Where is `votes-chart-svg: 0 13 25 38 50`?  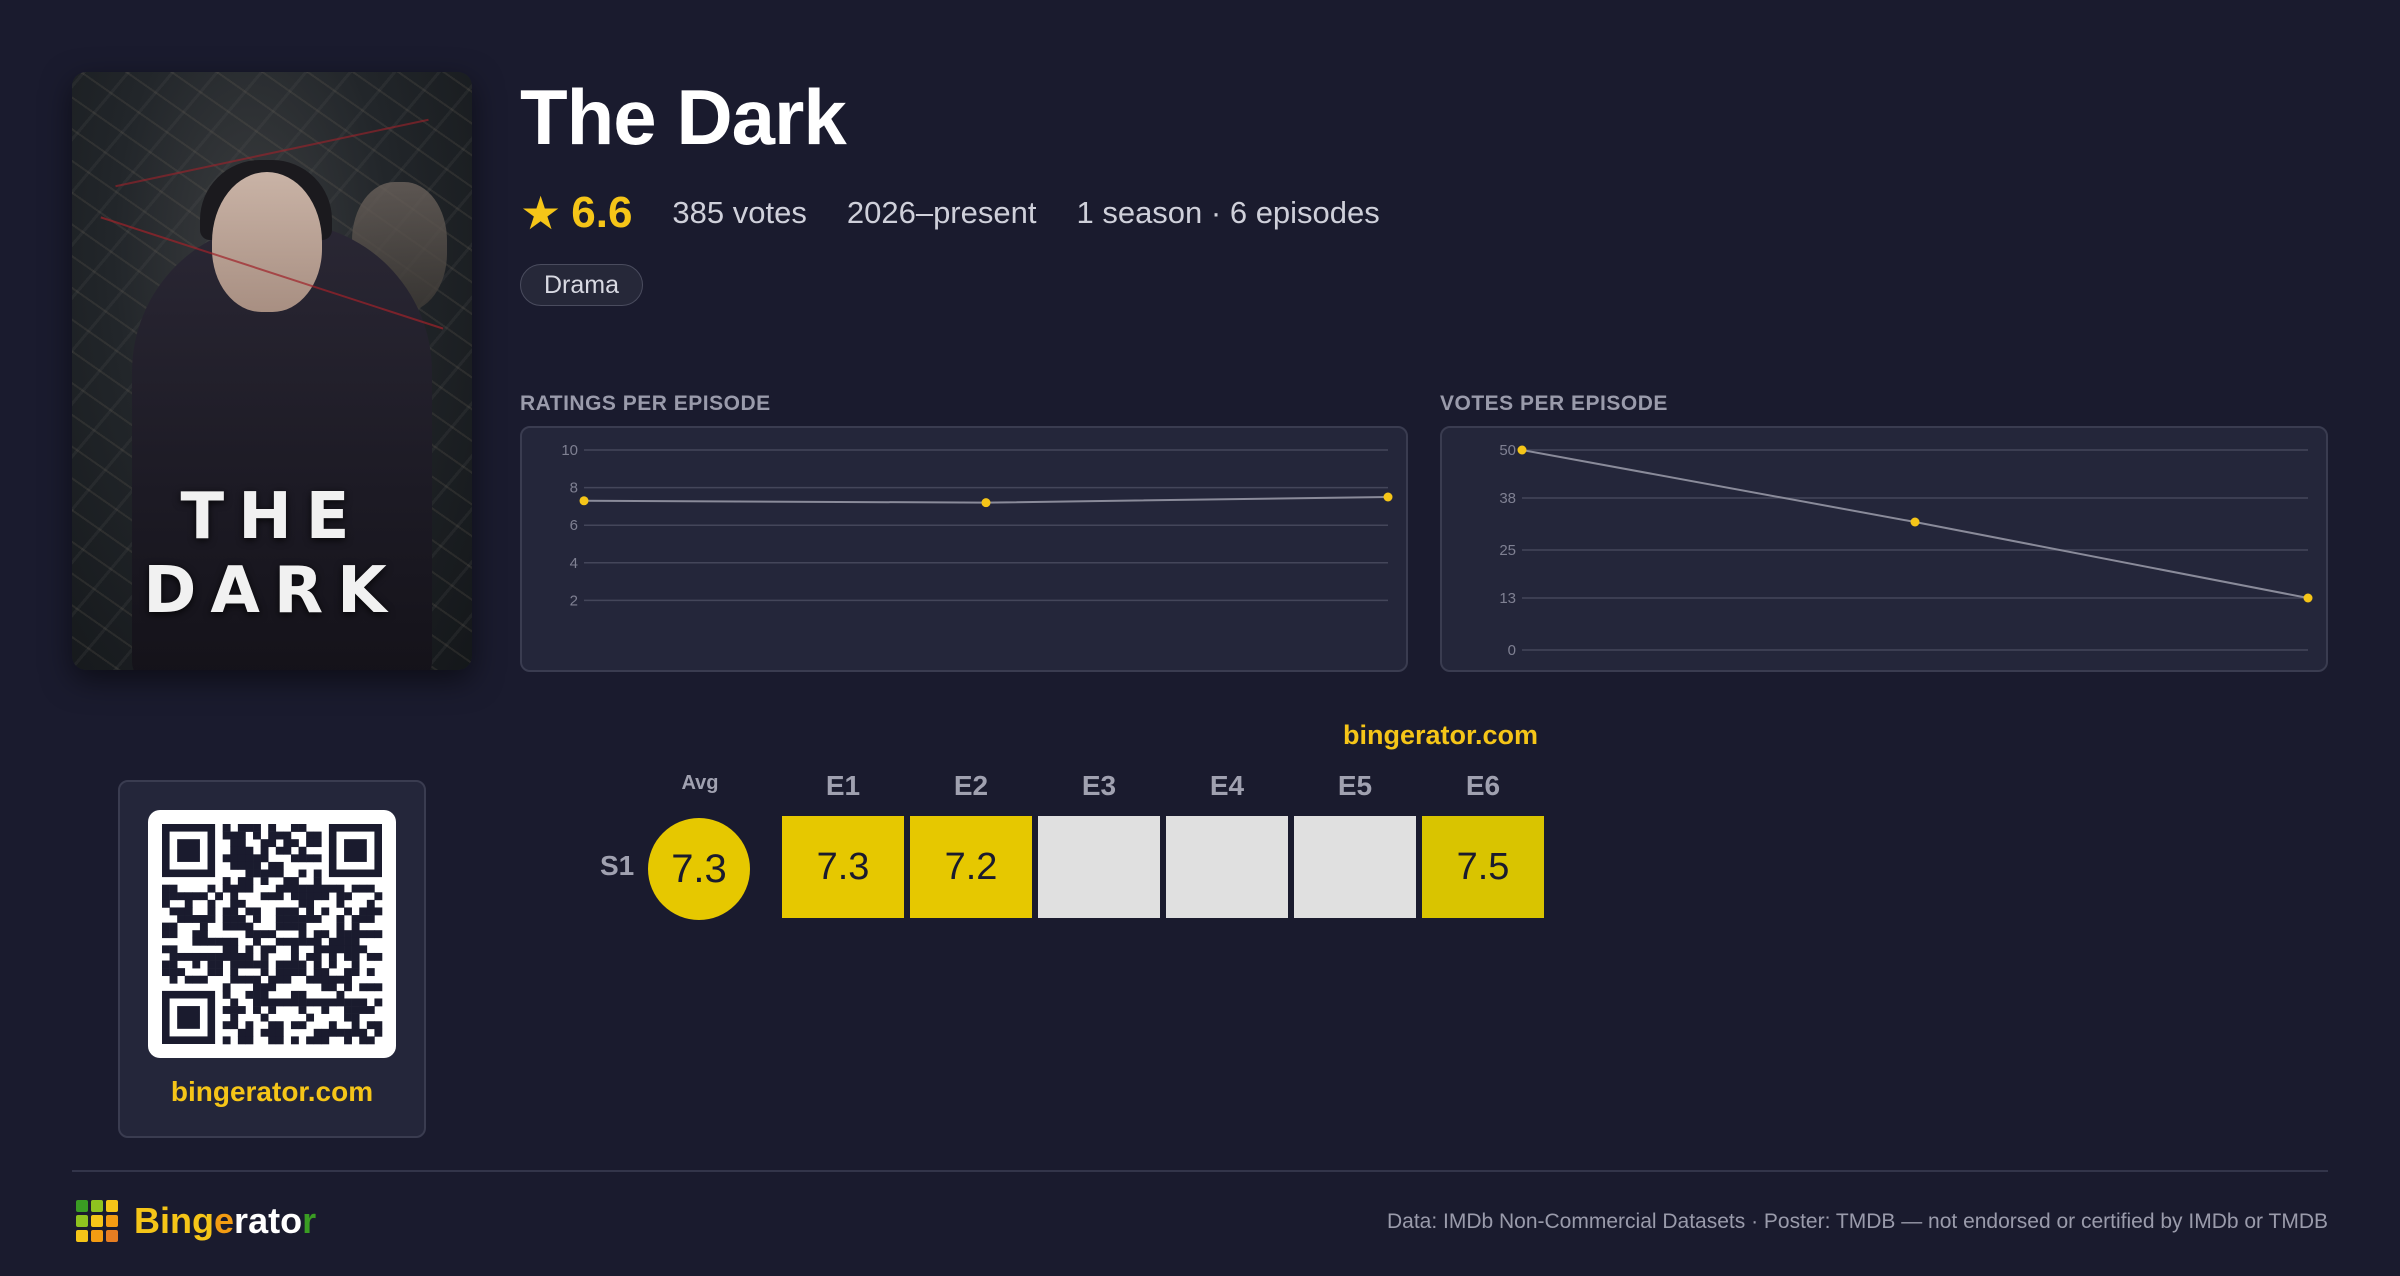 votes-chart-svg: 0 13 25 38 50 is located at coordinates (1906, 550).